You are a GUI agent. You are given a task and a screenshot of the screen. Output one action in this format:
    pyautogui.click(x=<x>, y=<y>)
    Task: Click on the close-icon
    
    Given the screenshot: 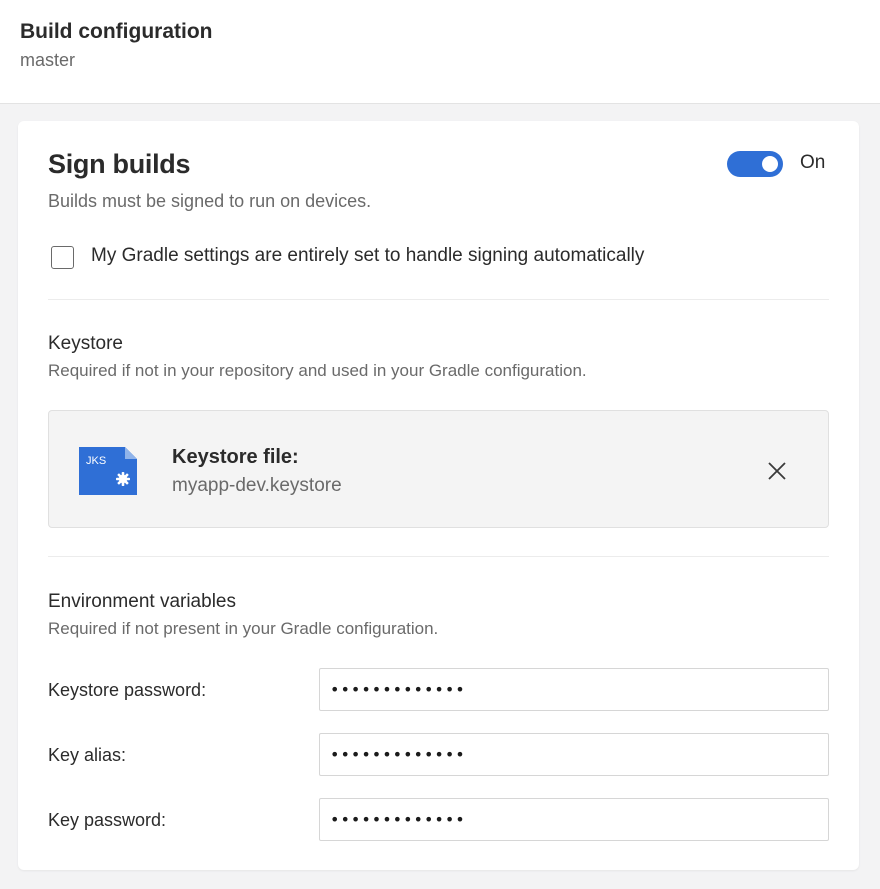 What is the action you would take?
    pyautogui.click(x=777, y=471)
    